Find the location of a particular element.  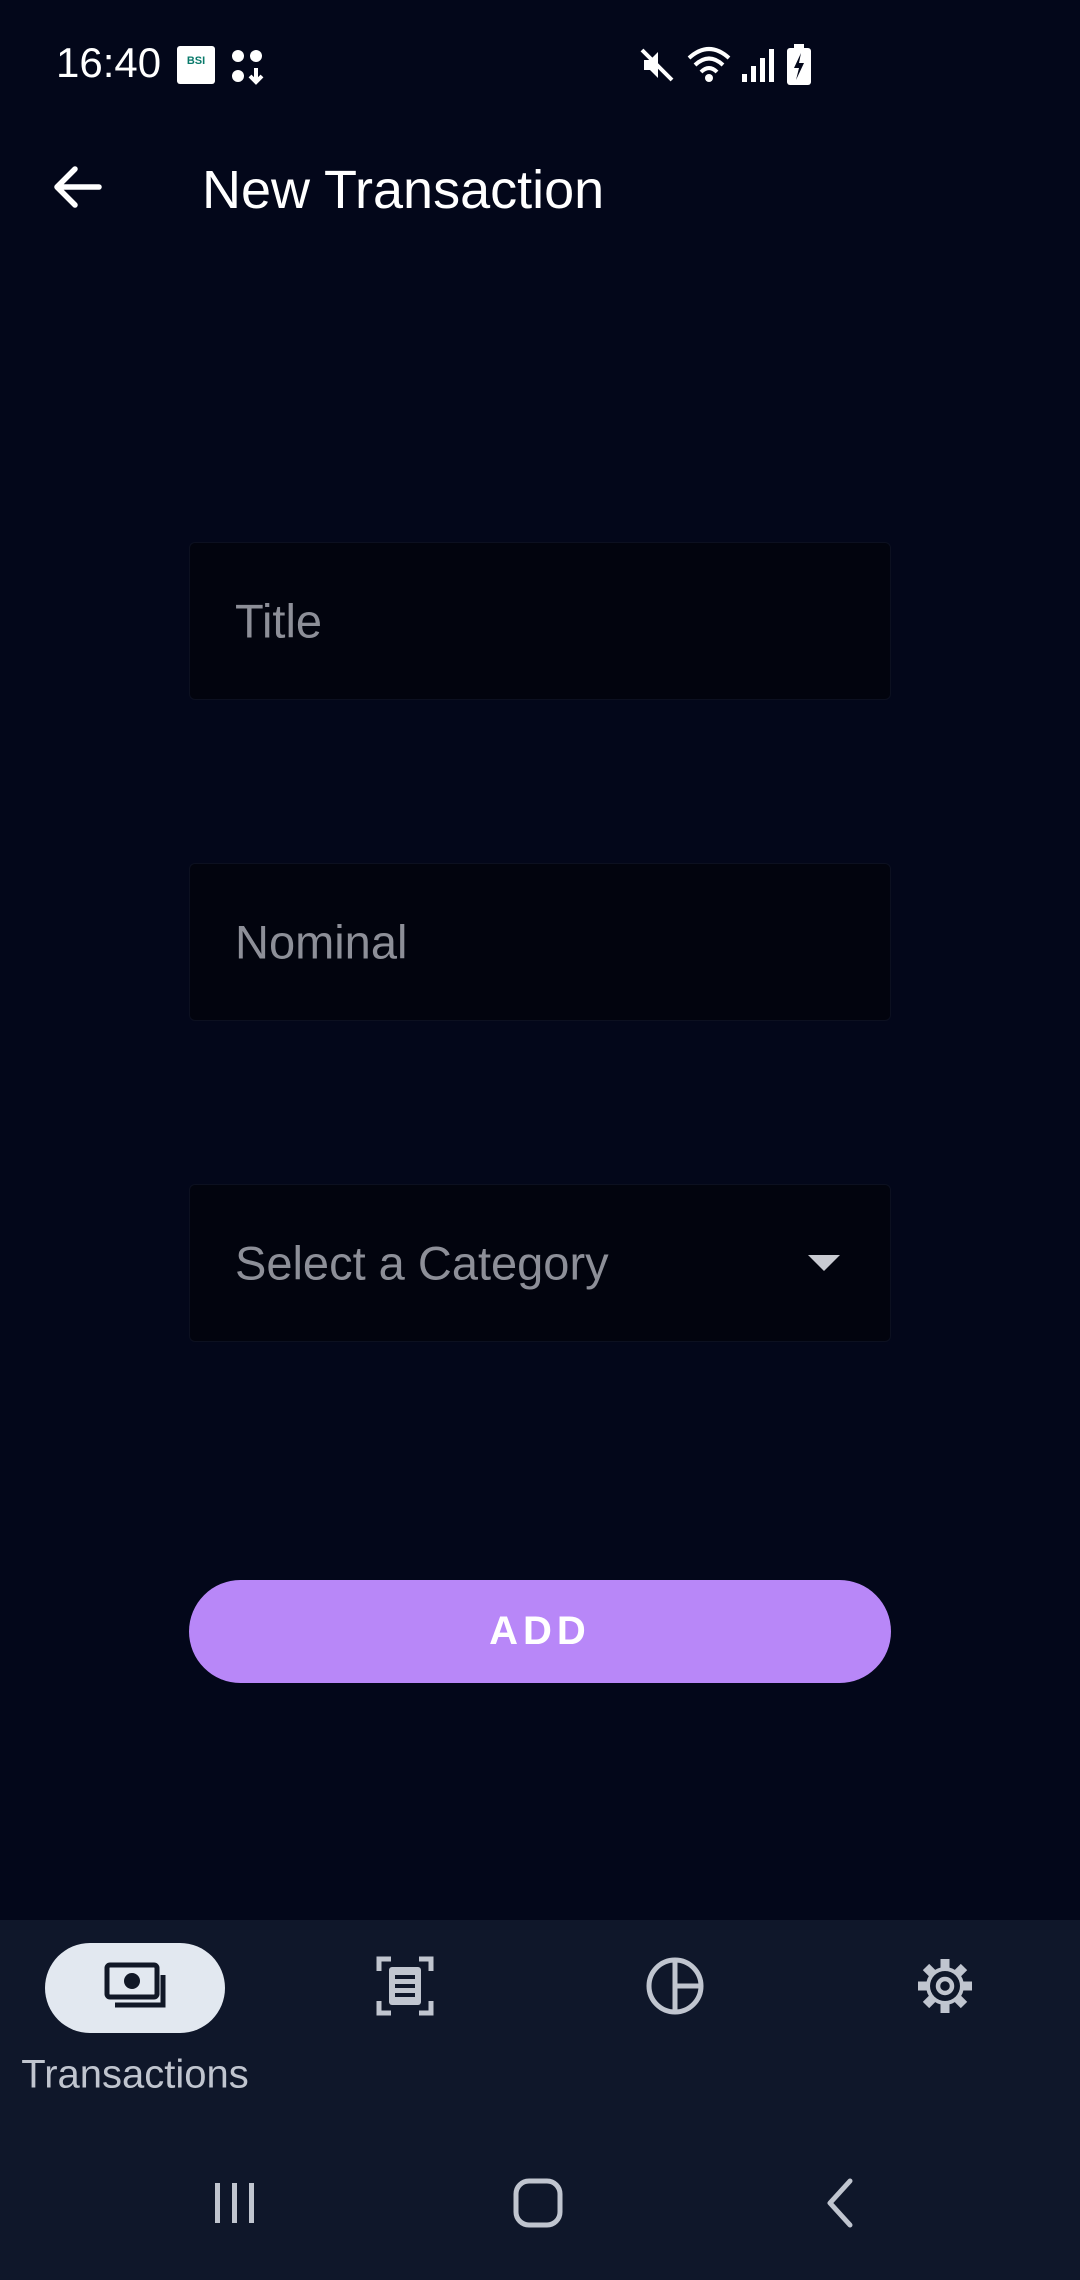

arrow-left-icon is located at coordinates (77, 189).